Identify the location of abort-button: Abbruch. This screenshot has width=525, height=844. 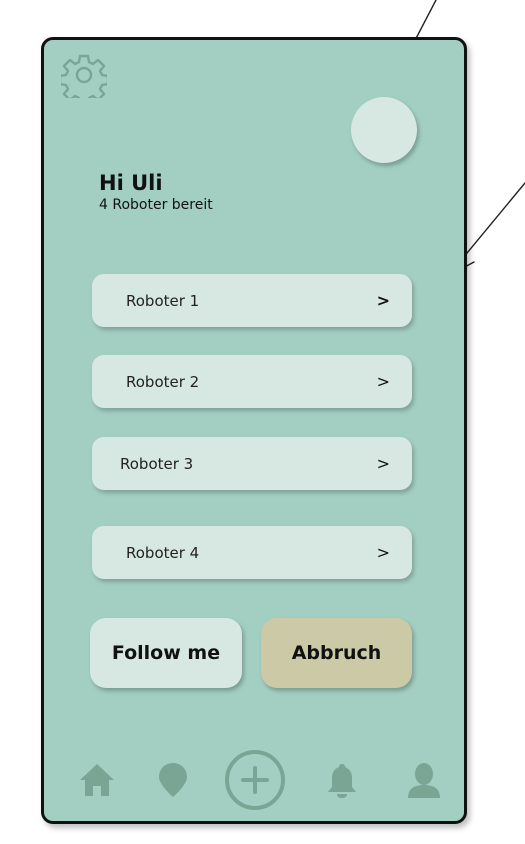
(336, 653).